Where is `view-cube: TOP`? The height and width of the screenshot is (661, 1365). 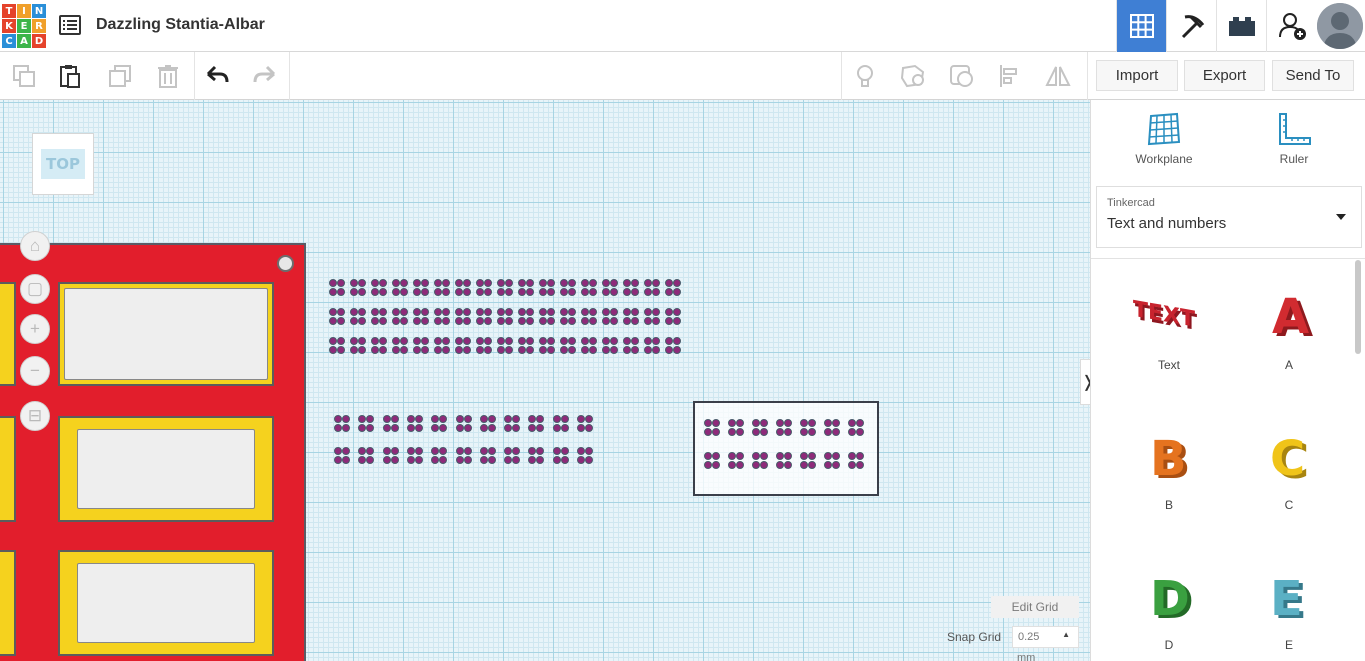
view-cube: TOP is located at coordinates (63, 164).